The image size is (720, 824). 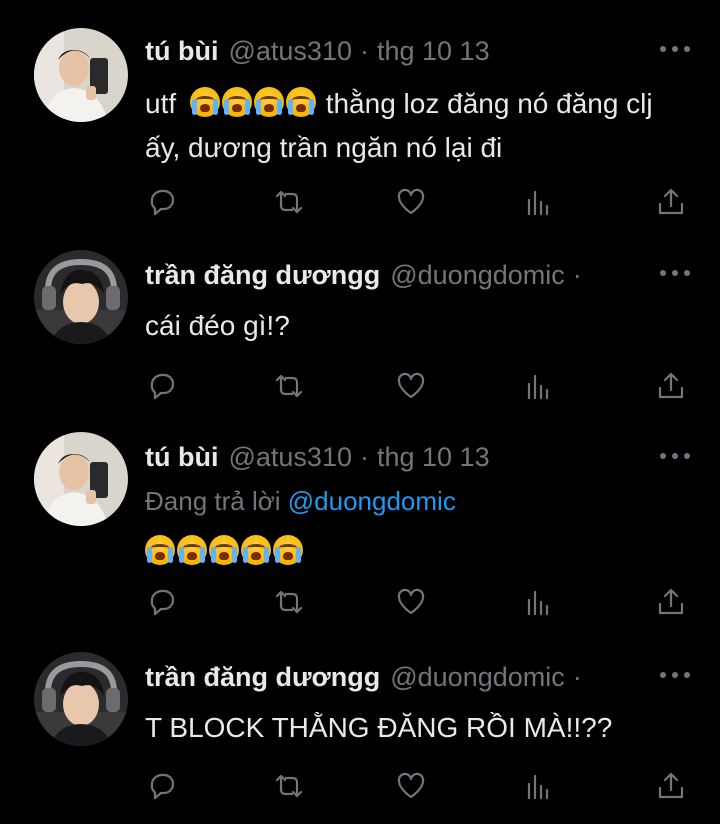 I want to click on replying-to-label: Đang trả lời, so click(x=216, y=501).